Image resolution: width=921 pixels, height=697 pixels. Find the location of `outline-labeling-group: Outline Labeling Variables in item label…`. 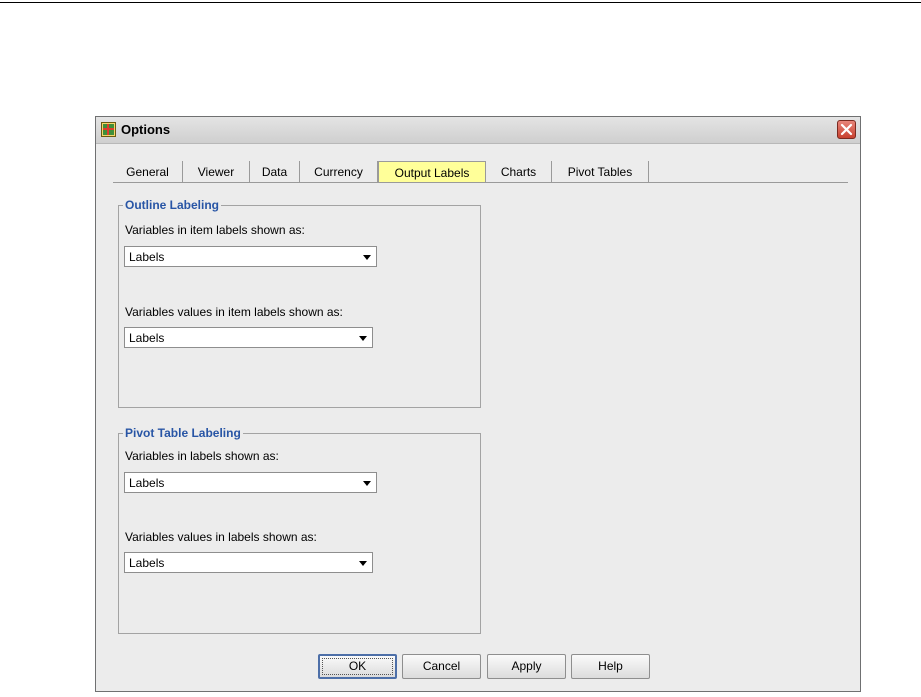

outline-labeling-group: Outline Labeling Variables in item label… is located at coordinates (299, 303).